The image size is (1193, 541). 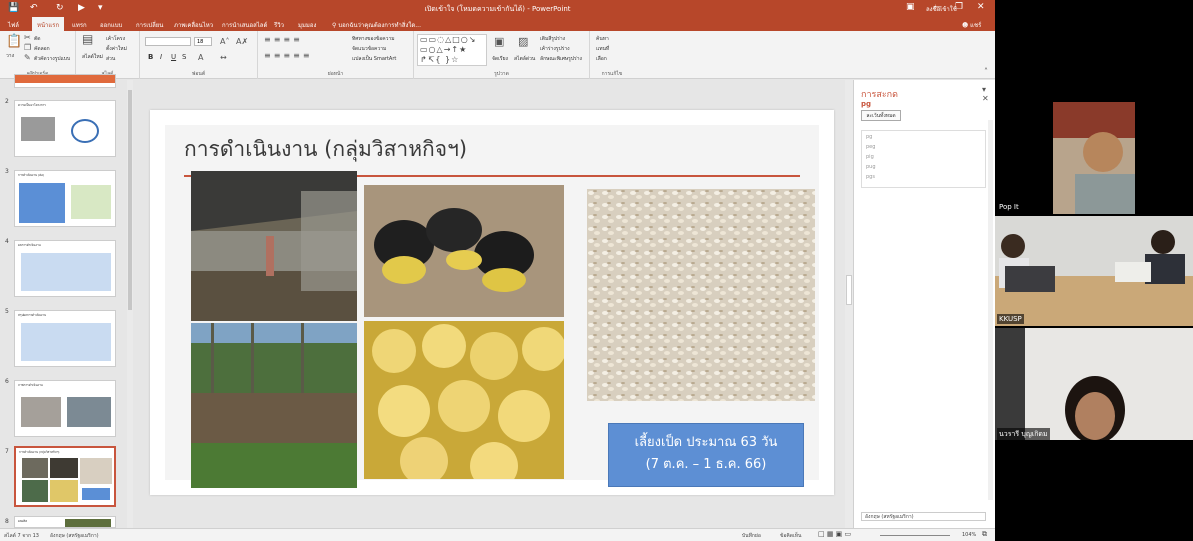 What do you see at coordinates (881, 115) in the screenshot?
I see `ignore-all-button: ละเว้นทั้งหมด` at bounding box center [881, 115].